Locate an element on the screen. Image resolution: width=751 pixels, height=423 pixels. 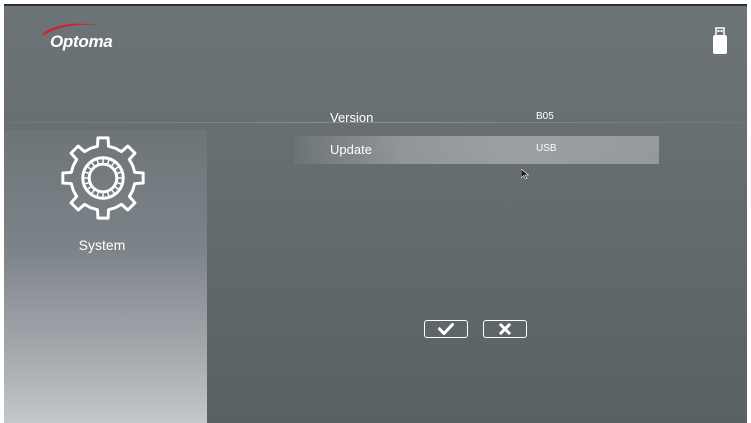
menu-item-version: Version B05 is located at coordinates (476, 118).